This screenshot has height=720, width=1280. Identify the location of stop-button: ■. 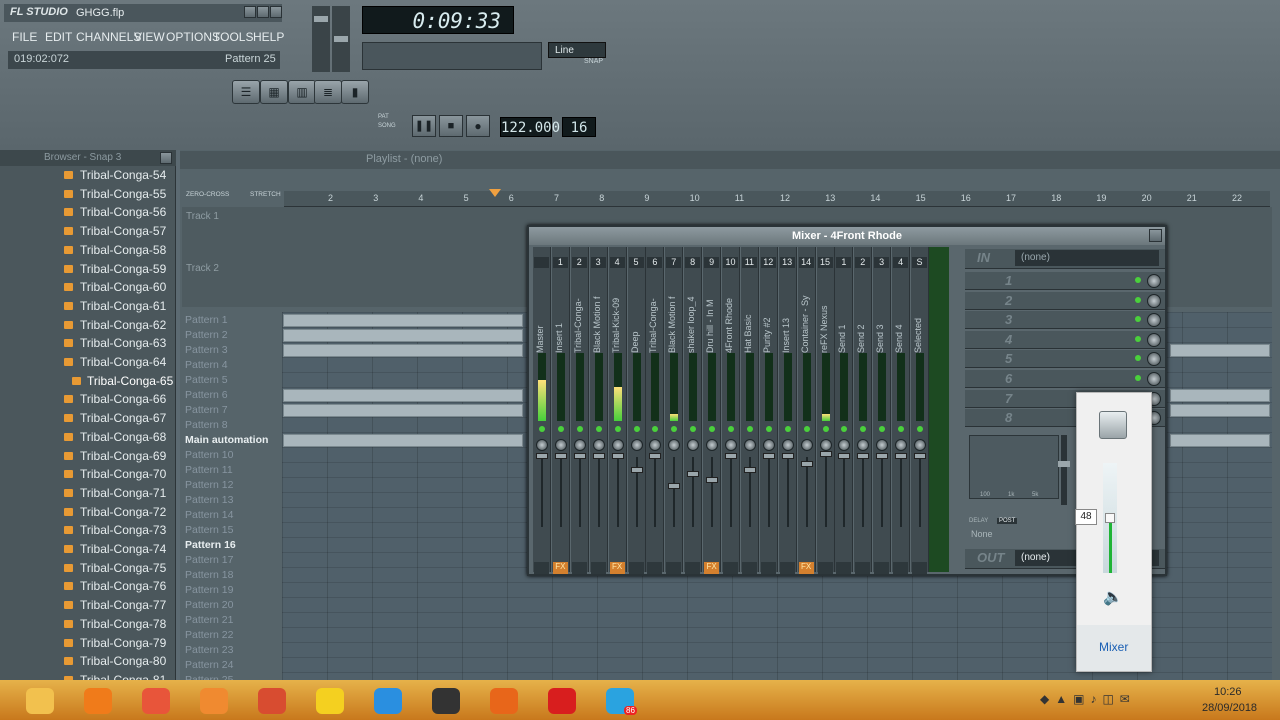
(451, 126).